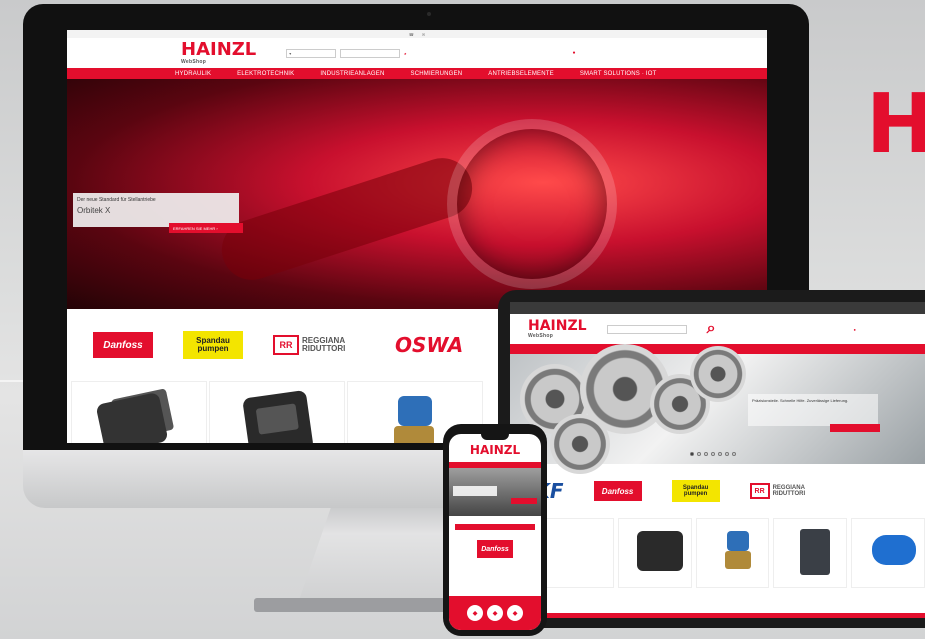 The width and height of the screenshot is (925, 639). I want to click on phone-hero-caption, so click(475, 491).